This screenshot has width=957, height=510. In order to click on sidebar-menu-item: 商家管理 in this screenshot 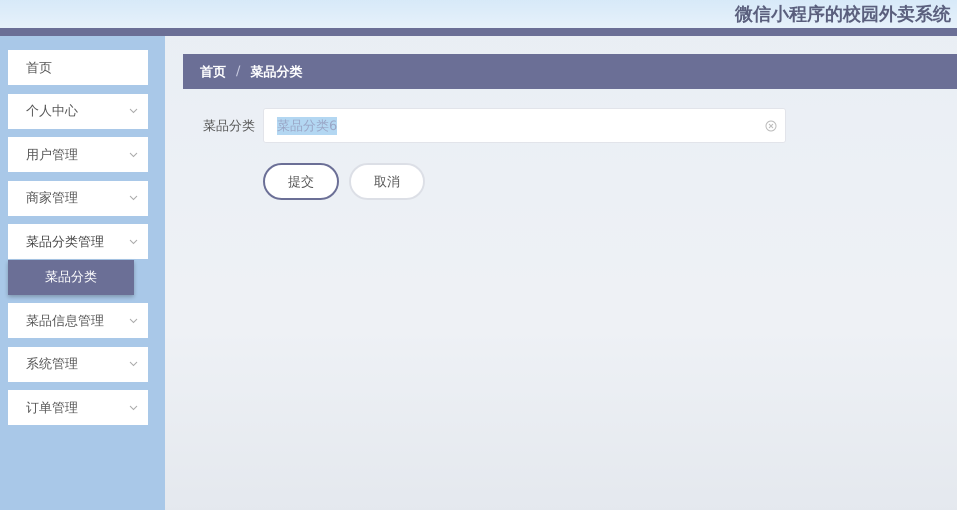, I will do `click(78, 198)`.